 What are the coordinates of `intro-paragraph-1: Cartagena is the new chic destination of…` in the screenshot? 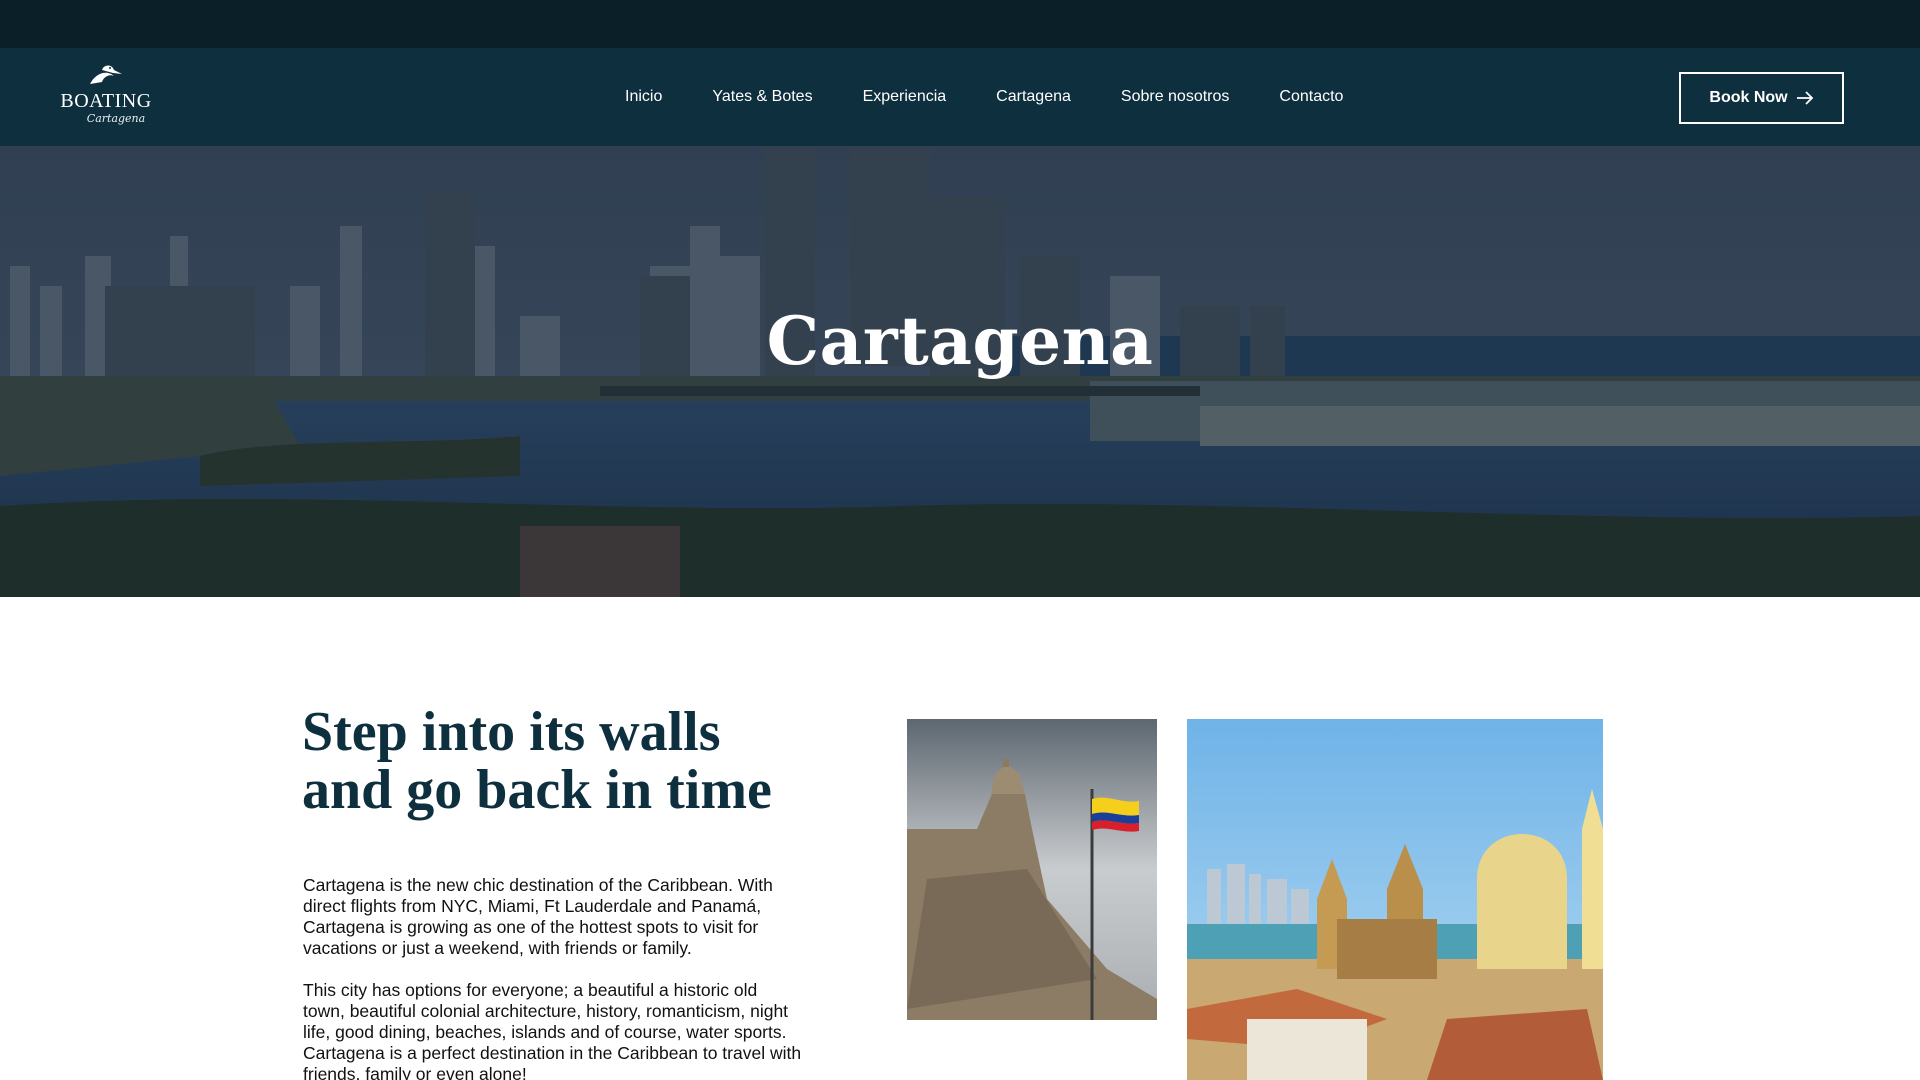 It's located at (538, 916).